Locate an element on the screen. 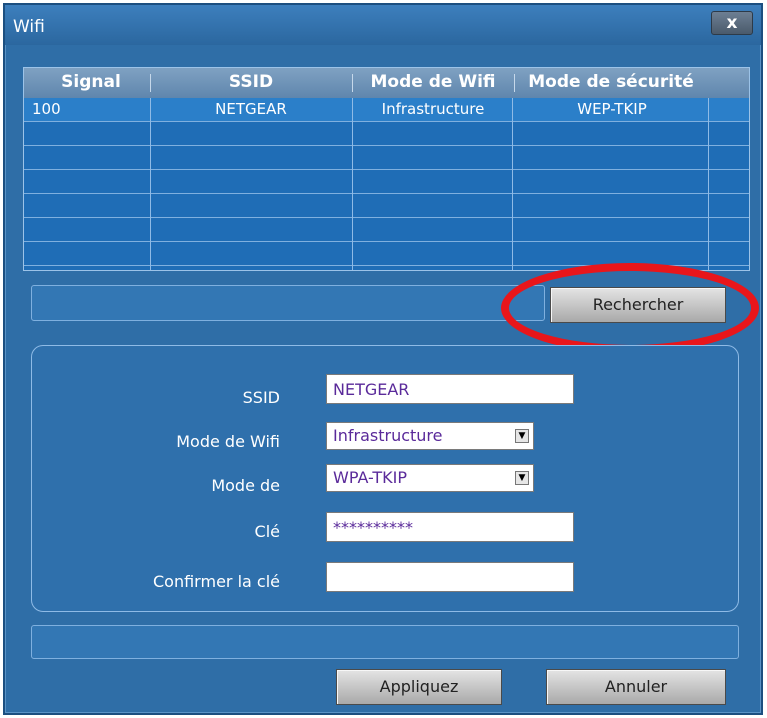 The height and width of the screenshot is (718, 767). table-row: 100 NETGEAR Infrastructure WEP-TKIP is located at coordinates (386, 110).